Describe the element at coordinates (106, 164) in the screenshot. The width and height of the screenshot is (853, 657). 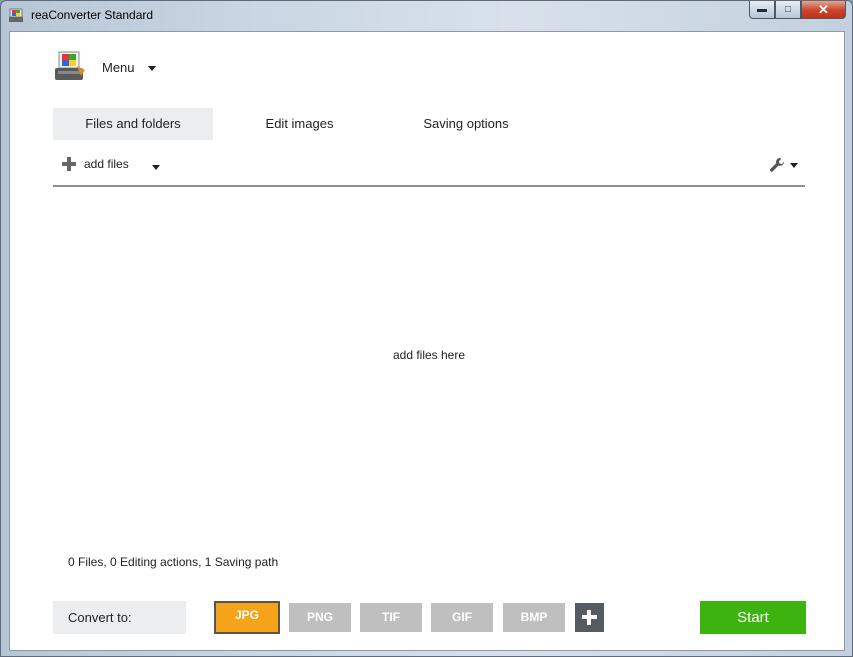
I see `add-files-label: add files` at that location.